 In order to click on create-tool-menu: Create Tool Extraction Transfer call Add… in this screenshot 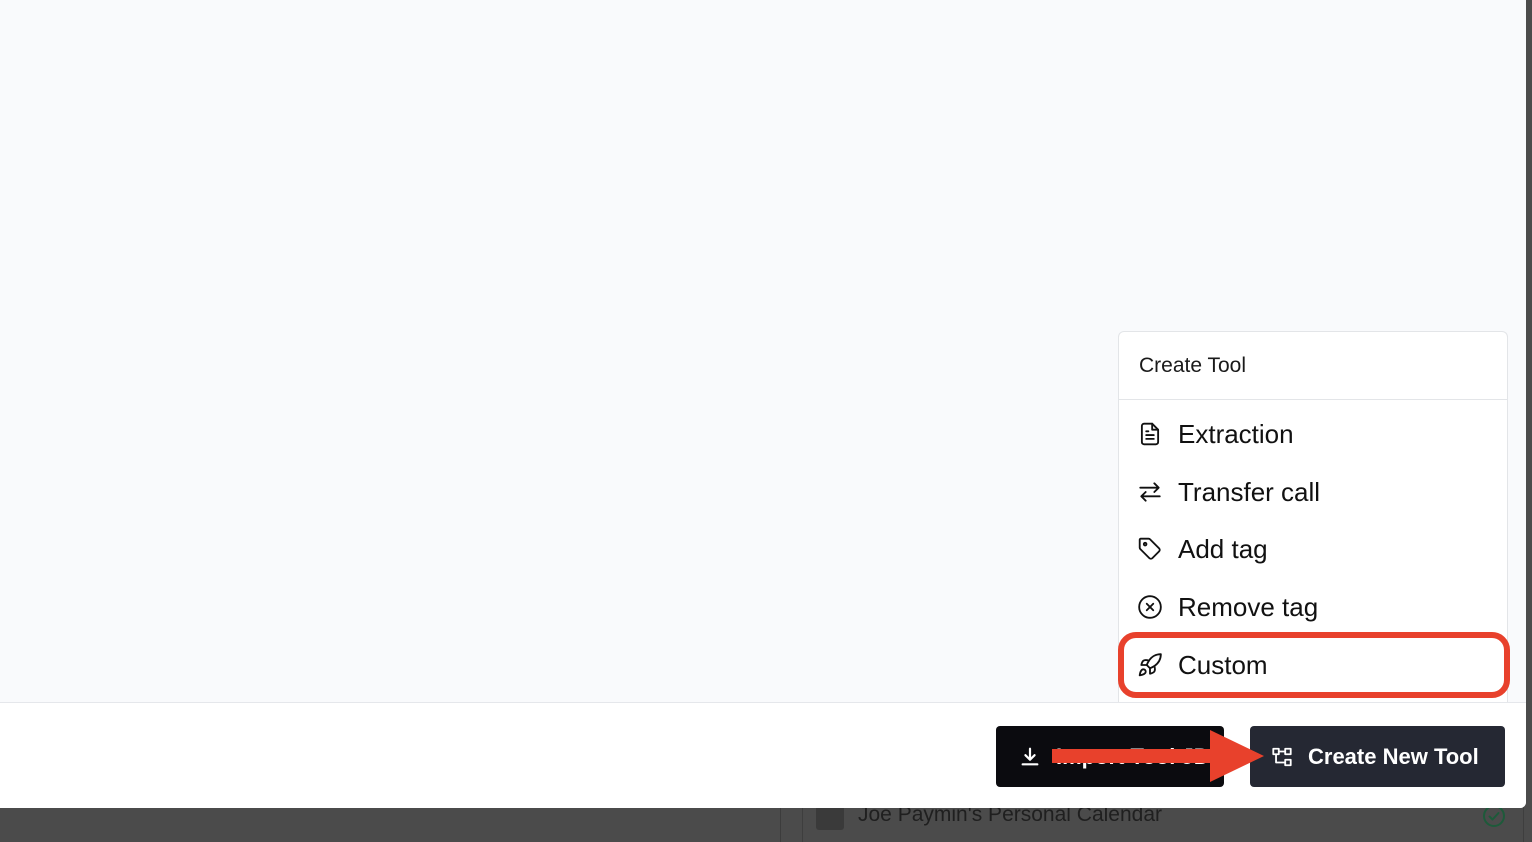, I will do `click(1313, 517)`.